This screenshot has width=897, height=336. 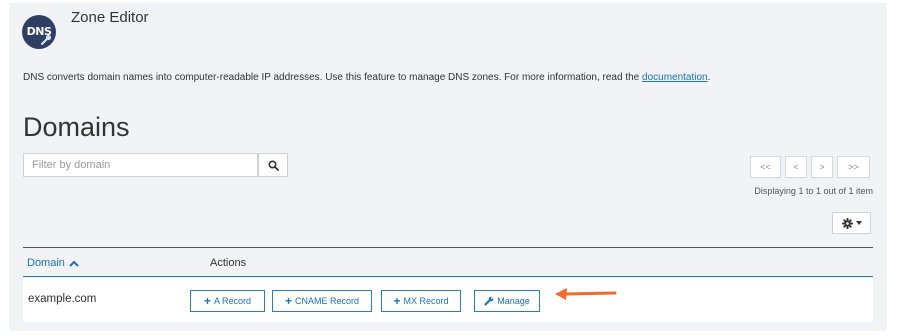 I want to click on page-title: Domains, so click(x=76, y=127).